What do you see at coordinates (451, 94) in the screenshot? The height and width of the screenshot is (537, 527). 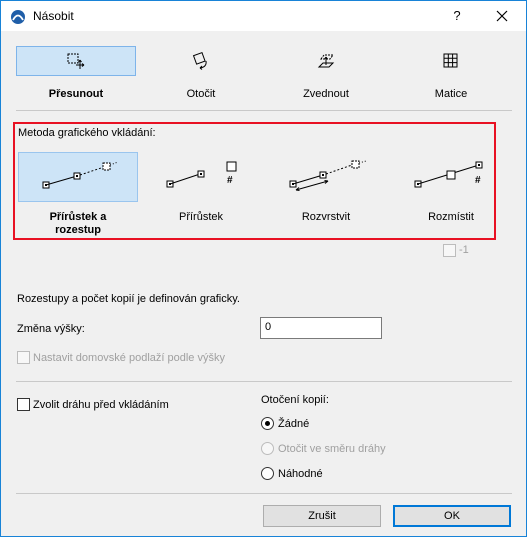 I see `tool-matrix-label: Matice` at bounding box center [451, 94].